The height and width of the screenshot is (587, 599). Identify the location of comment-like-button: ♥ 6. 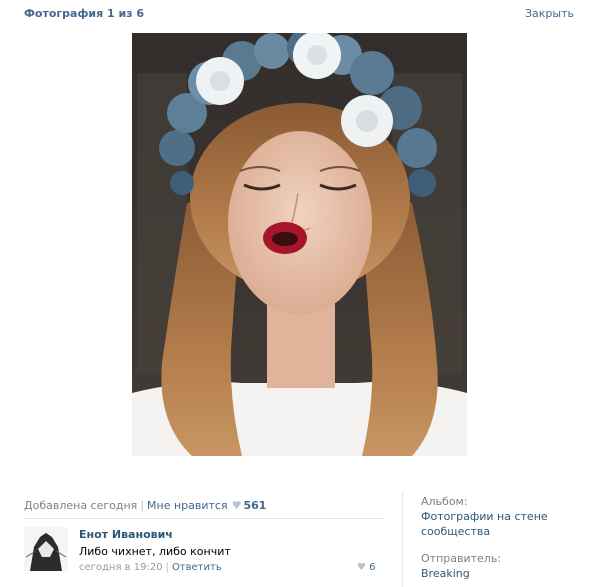
(366, 567).